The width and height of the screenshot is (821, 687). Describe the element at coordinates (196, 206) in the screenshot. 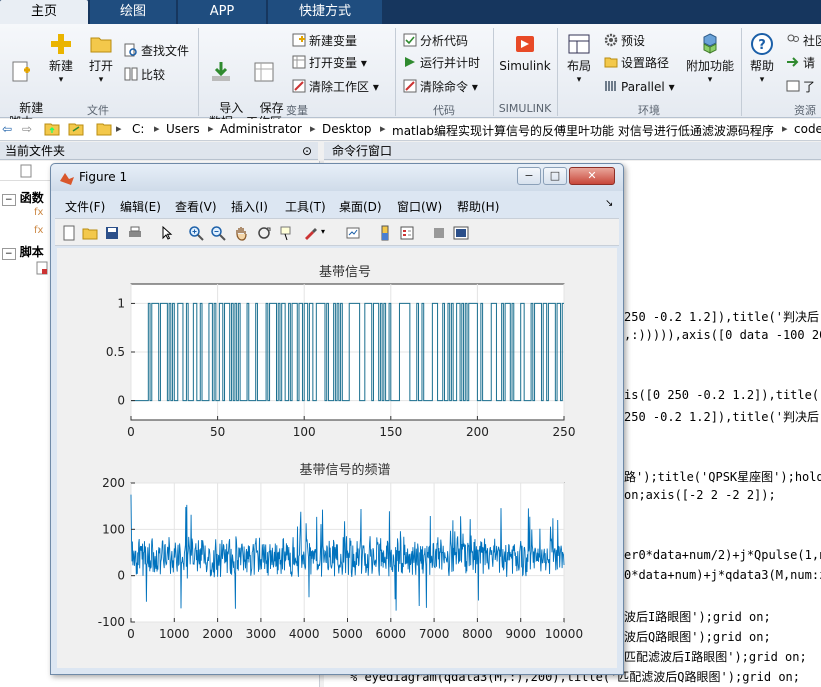

I see `menu-view: 查看(V)` at that location.